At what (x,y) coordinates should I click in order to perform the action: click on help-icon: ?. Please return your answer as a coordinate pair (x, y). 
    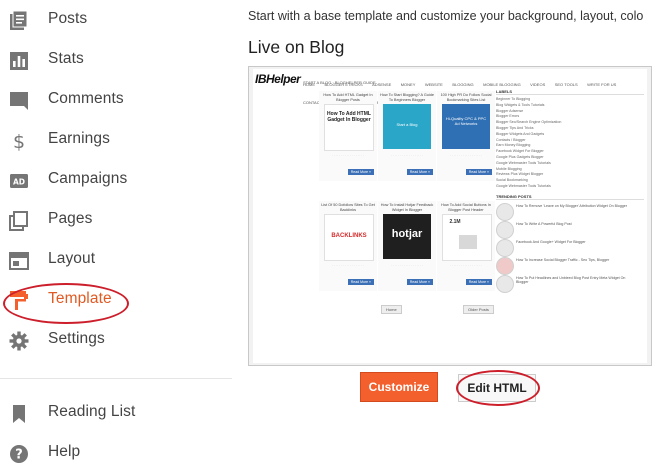
    Looking at the image, I should click on (19, 454).